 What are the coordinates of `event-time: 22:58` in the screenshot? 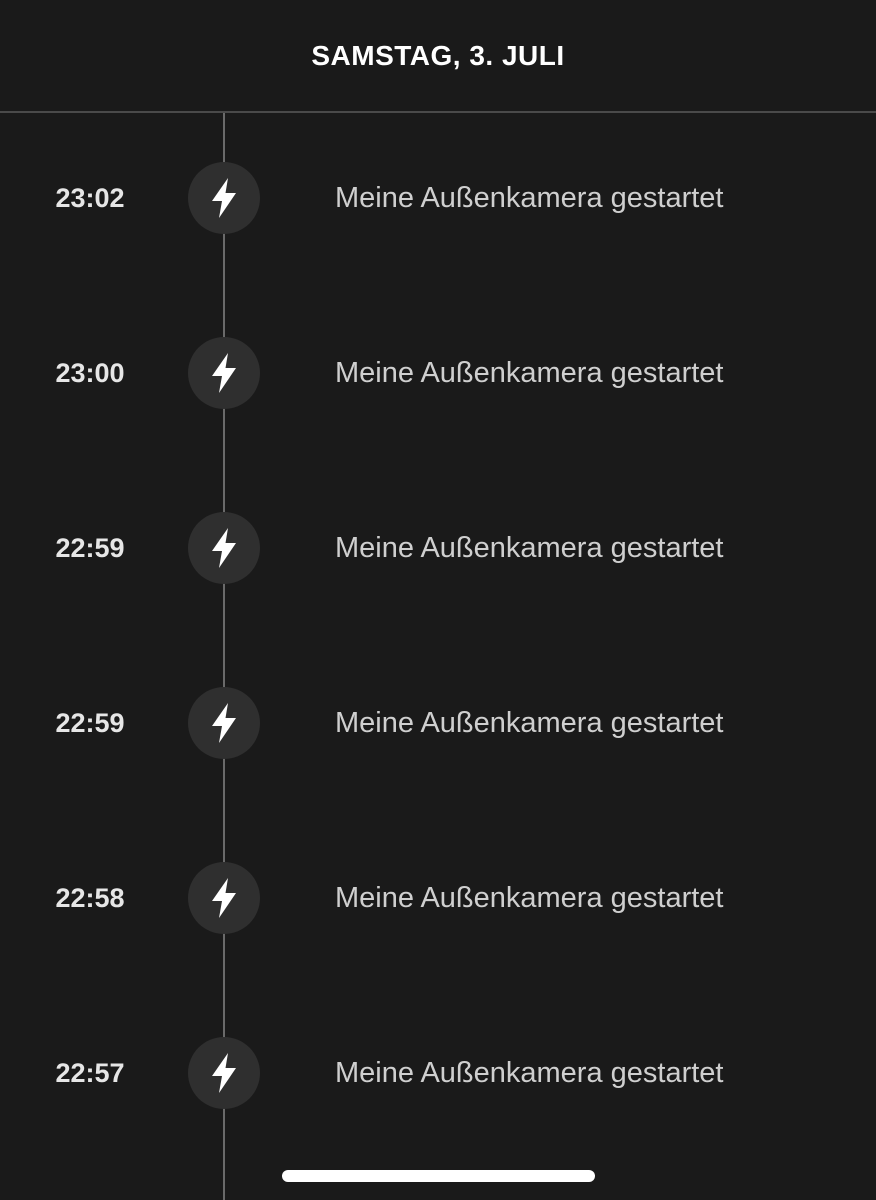 It's located at (90, 897).